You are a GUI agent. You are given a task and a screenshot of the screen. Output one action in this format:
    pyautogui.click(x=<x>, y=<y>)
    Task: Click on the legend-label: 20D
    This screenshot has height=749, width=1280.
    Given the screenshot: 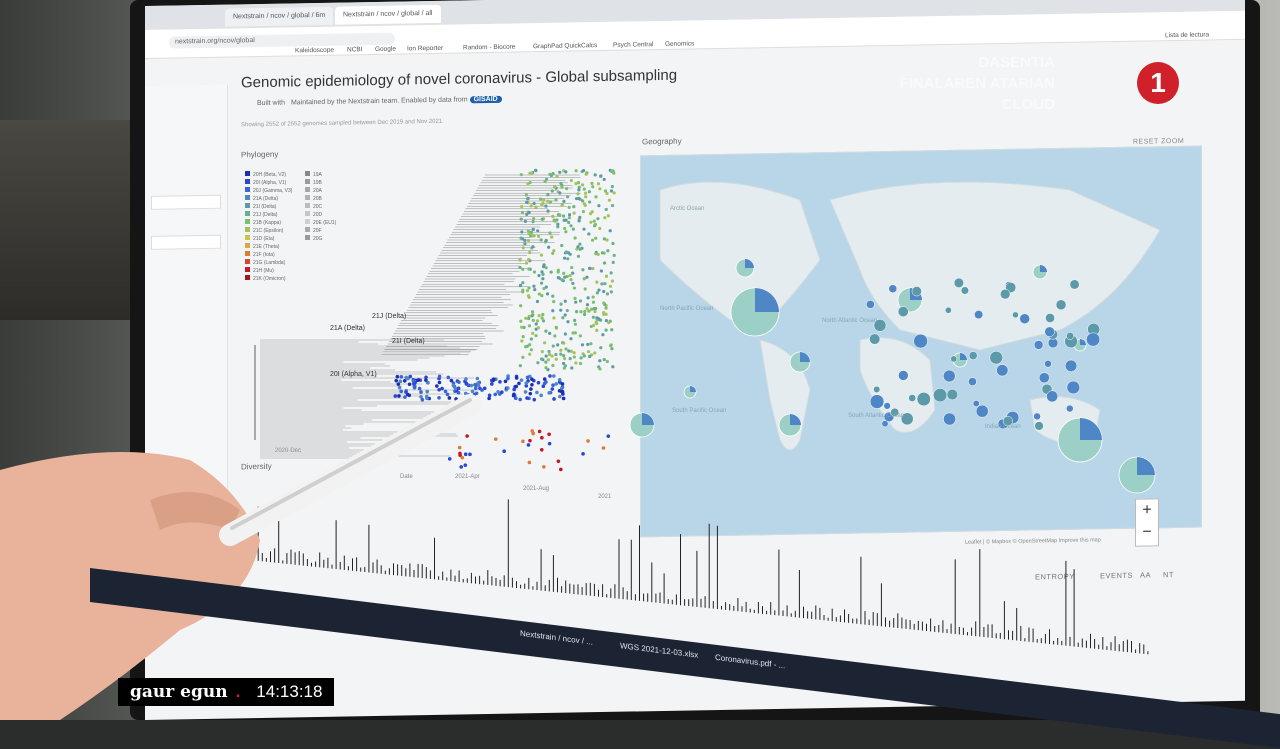 What is the action you would take?
    pyautogui.click(x=318, y=215)
    